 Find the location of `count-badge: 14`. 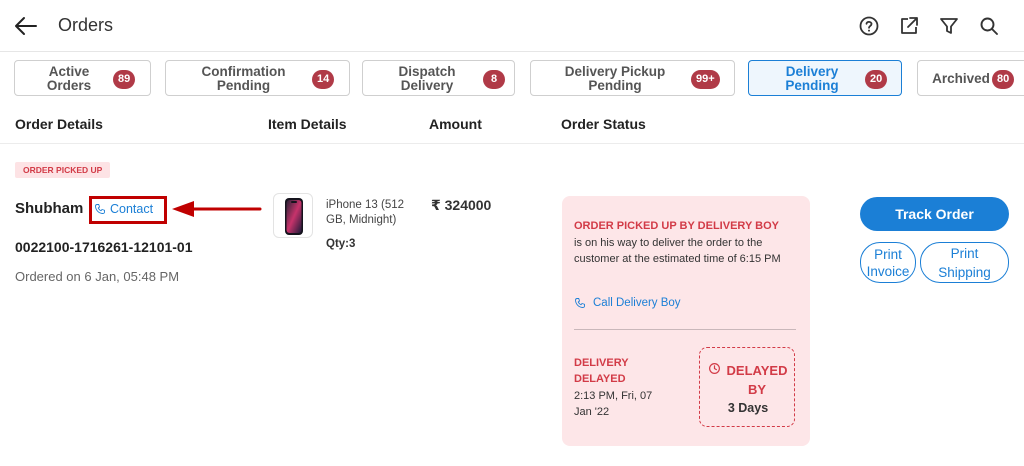

count-badge: 14 is located at coordinates (323, 79).